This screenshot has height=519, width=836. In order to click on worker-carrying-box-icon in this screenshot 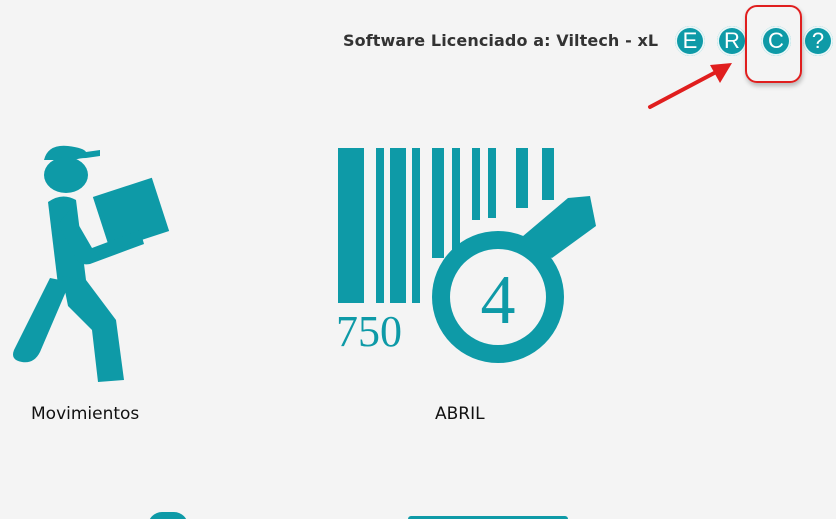, I will do `click(91, 263)`.